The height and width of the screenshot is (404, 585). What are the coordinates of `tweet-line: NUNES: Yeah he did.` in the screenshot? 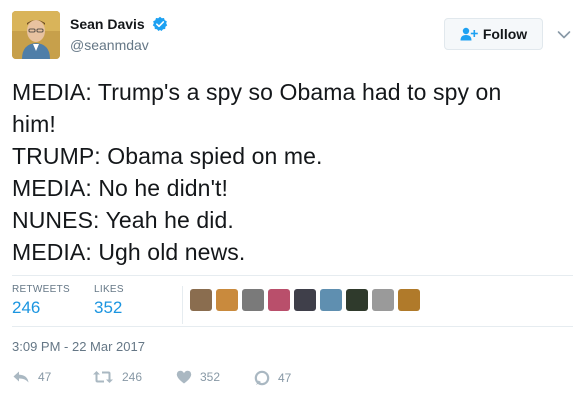 It's located at (123, 220).